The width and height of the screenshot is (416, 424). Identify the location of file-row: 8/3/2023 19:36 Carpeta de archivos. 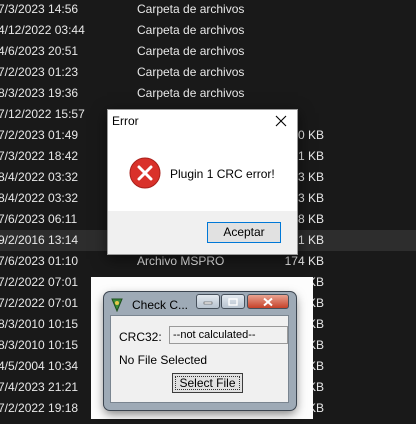
(208, 93).